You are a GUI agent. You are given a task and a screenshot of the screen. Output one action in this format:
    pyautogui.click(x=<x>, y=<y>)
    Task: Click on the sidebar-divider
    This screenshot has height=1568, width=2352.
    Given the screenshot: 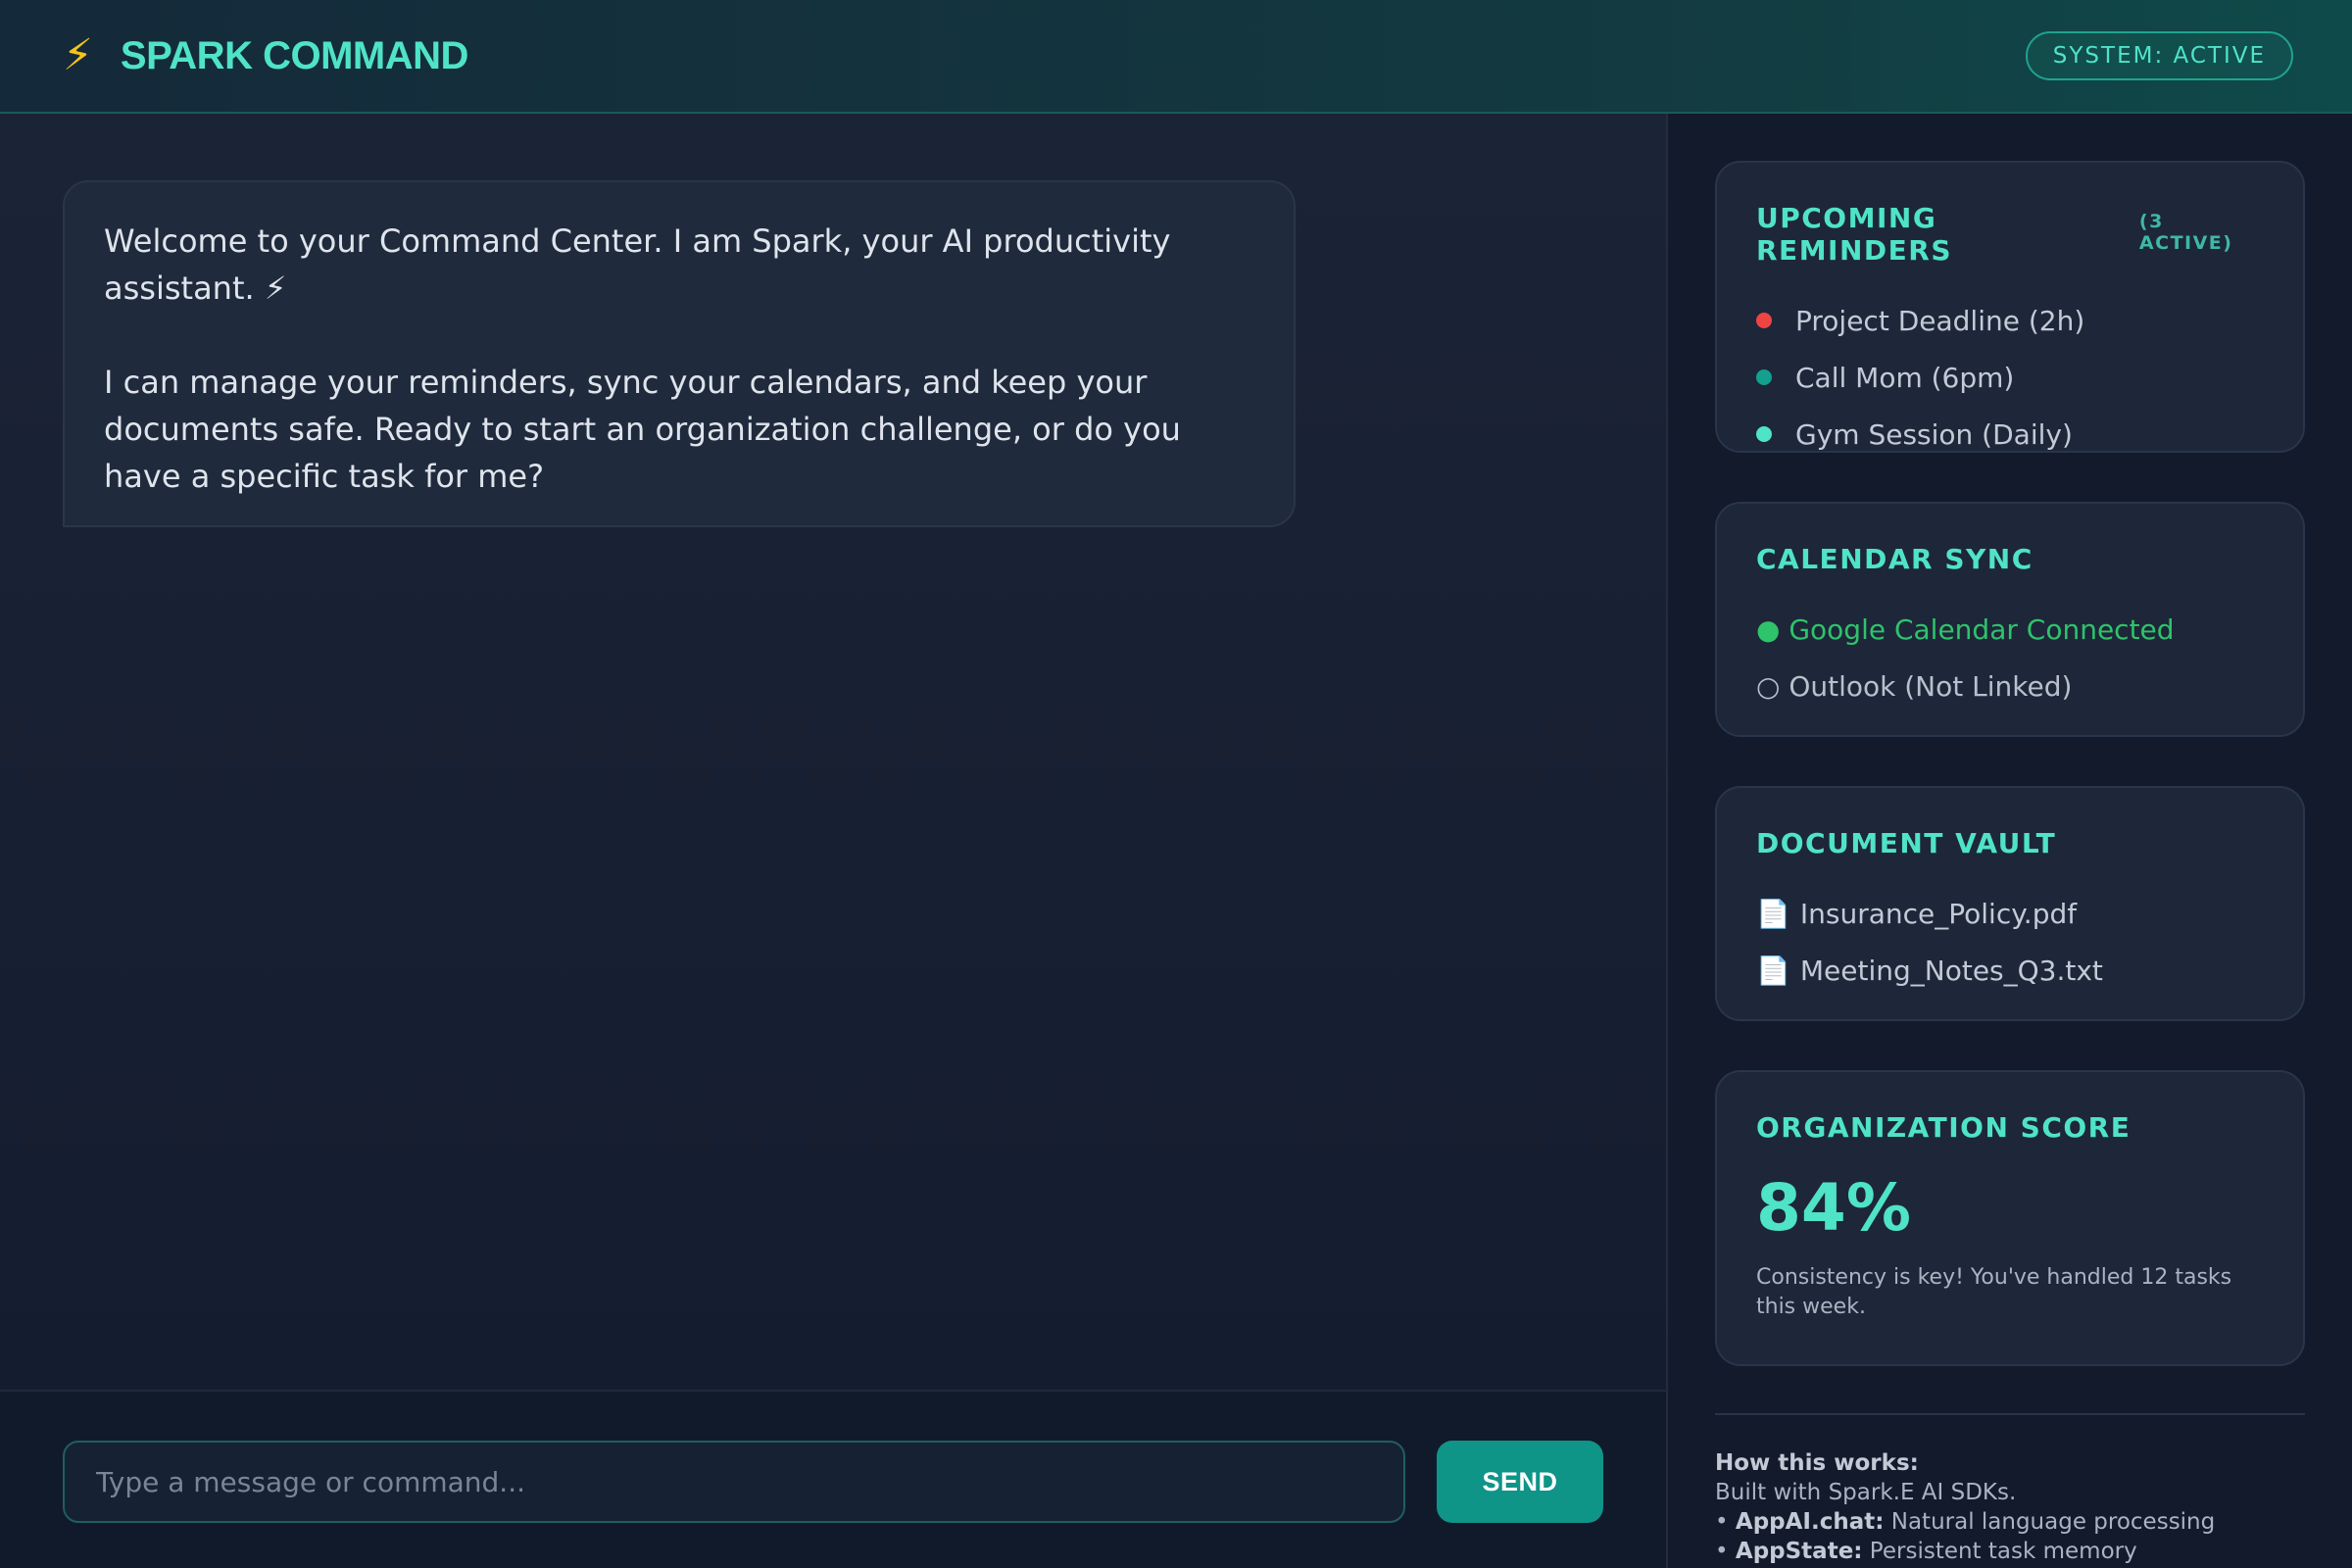 What is the action you would take?
    pyautogui.click(x=2010, y=1414)
    